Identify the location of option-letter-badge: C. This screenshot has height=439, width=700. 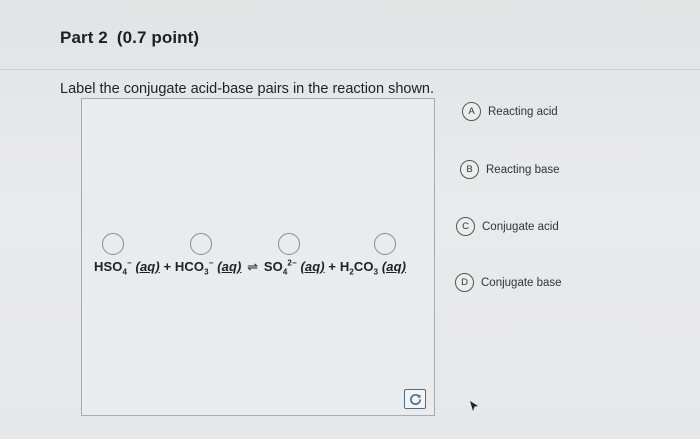
(465, 226).